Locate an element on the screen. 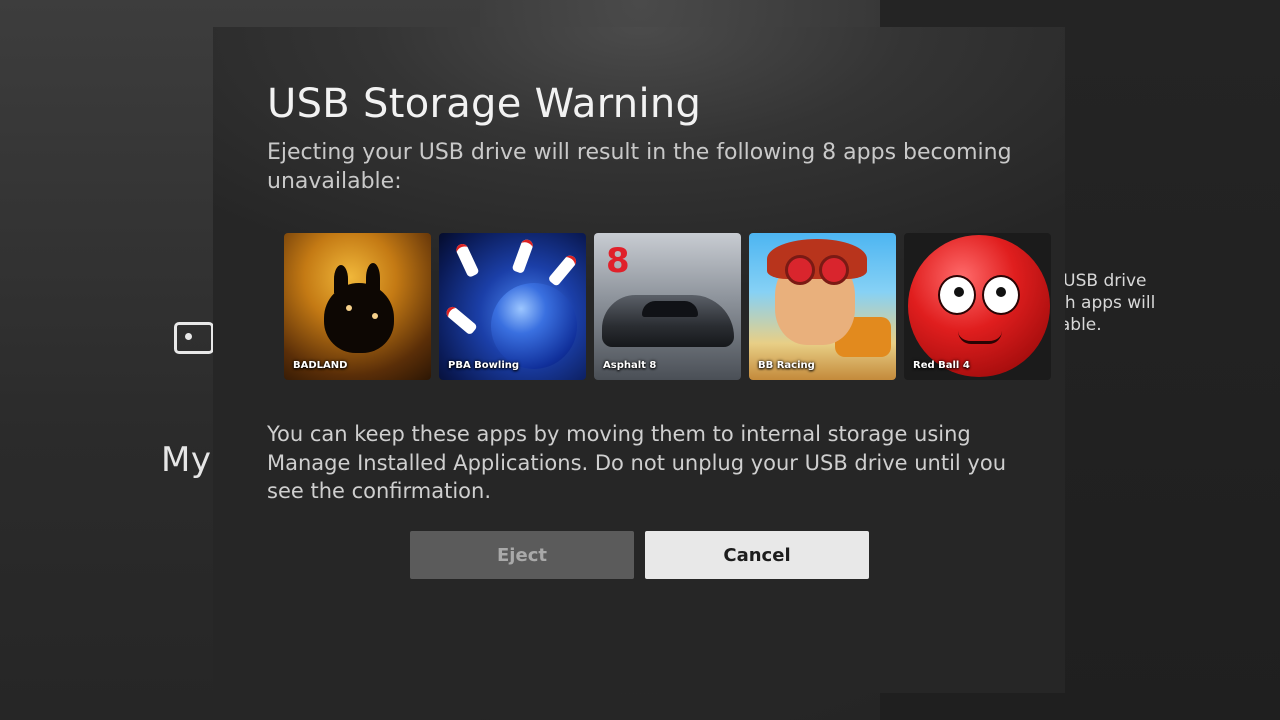 The height and width of the screenshot is (720, 1280). app-label: BB Racing is located at coordinates (786, 365).